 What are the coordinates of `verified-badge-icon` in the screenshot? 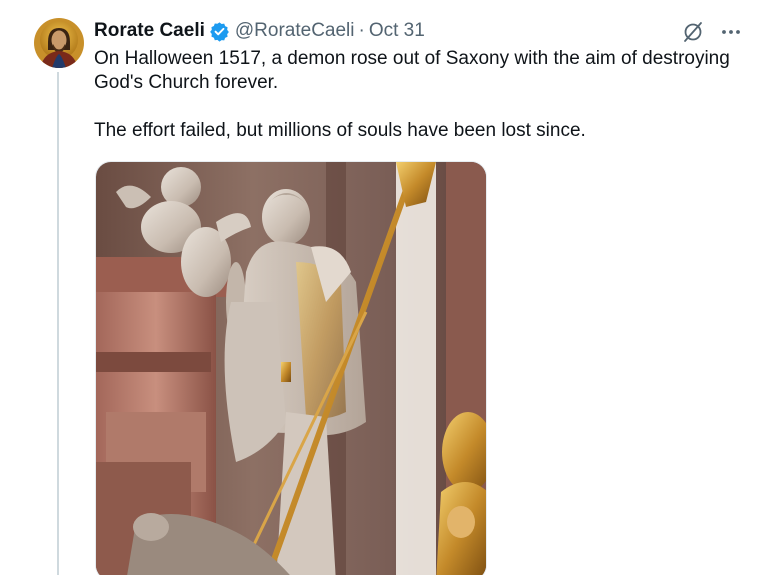 It's located at (219, 31).